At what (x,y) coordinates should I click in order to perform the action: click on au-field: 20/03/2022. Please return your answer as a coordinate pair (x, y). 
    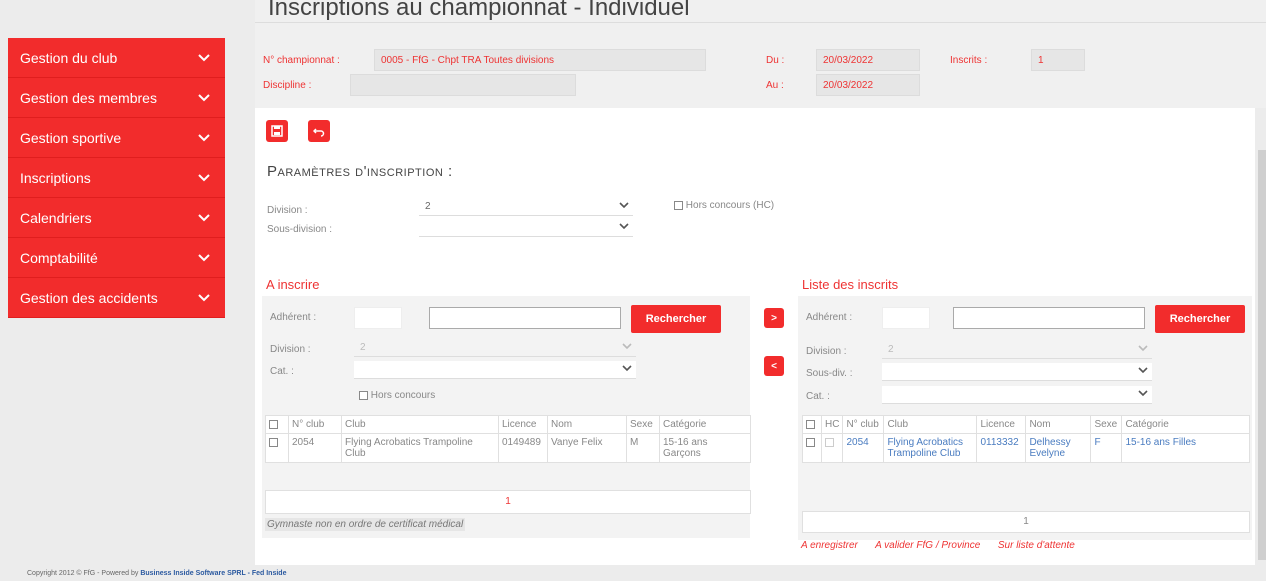
    Looking at the image, I should click on (868, 85).